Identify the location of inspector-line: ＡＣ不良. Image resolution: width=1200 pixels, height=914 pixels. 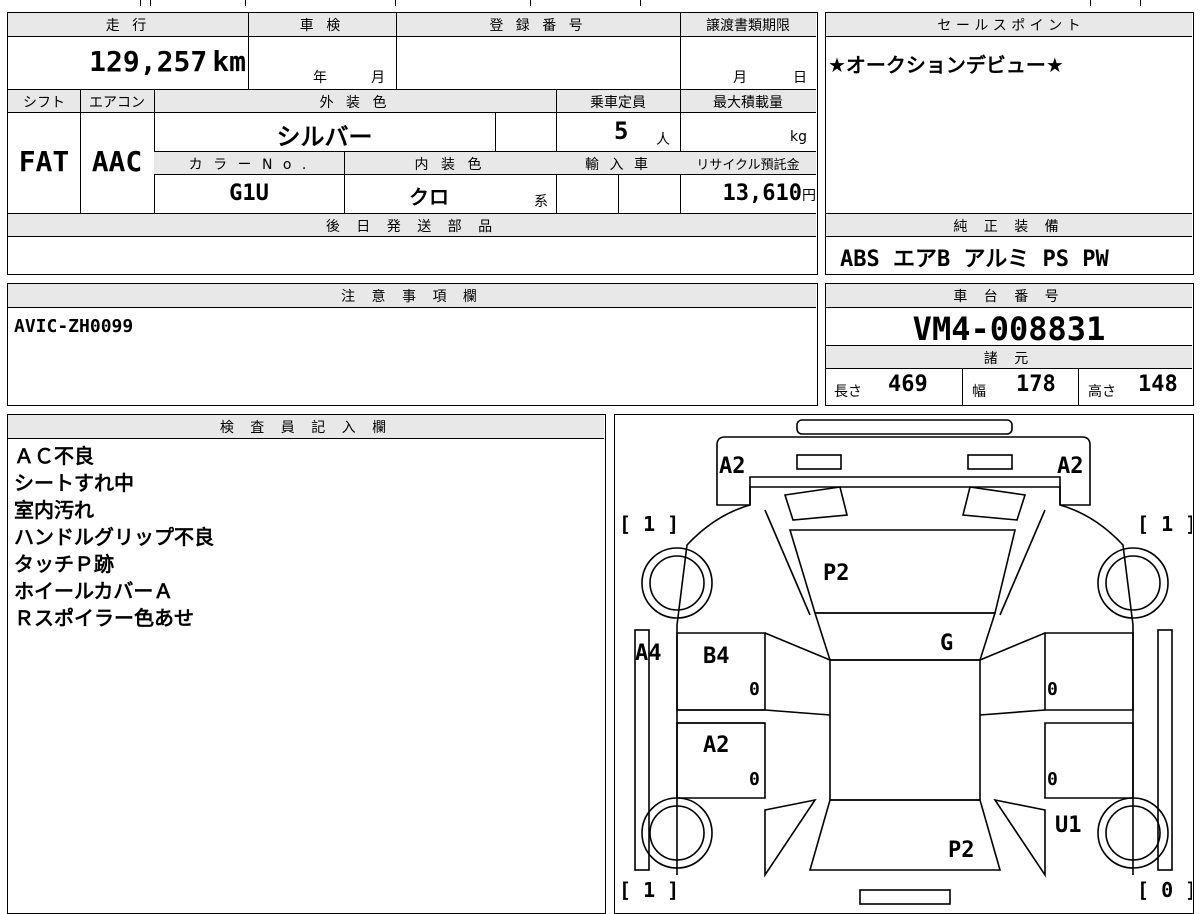
(54, 456).